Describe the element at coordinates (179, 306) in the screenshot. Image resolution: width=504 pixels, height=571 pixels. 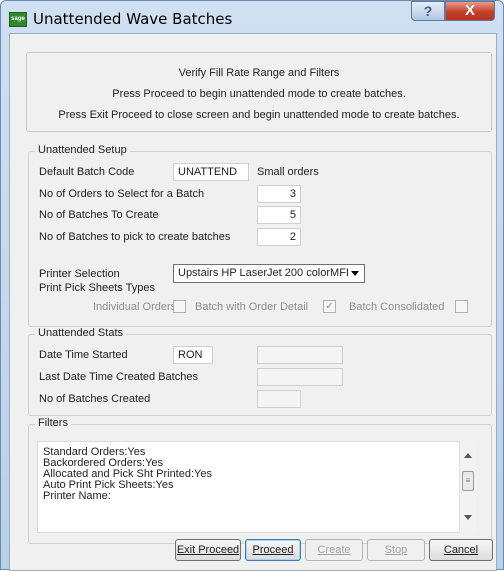
I see `individual-orders-checkbox` at that location.